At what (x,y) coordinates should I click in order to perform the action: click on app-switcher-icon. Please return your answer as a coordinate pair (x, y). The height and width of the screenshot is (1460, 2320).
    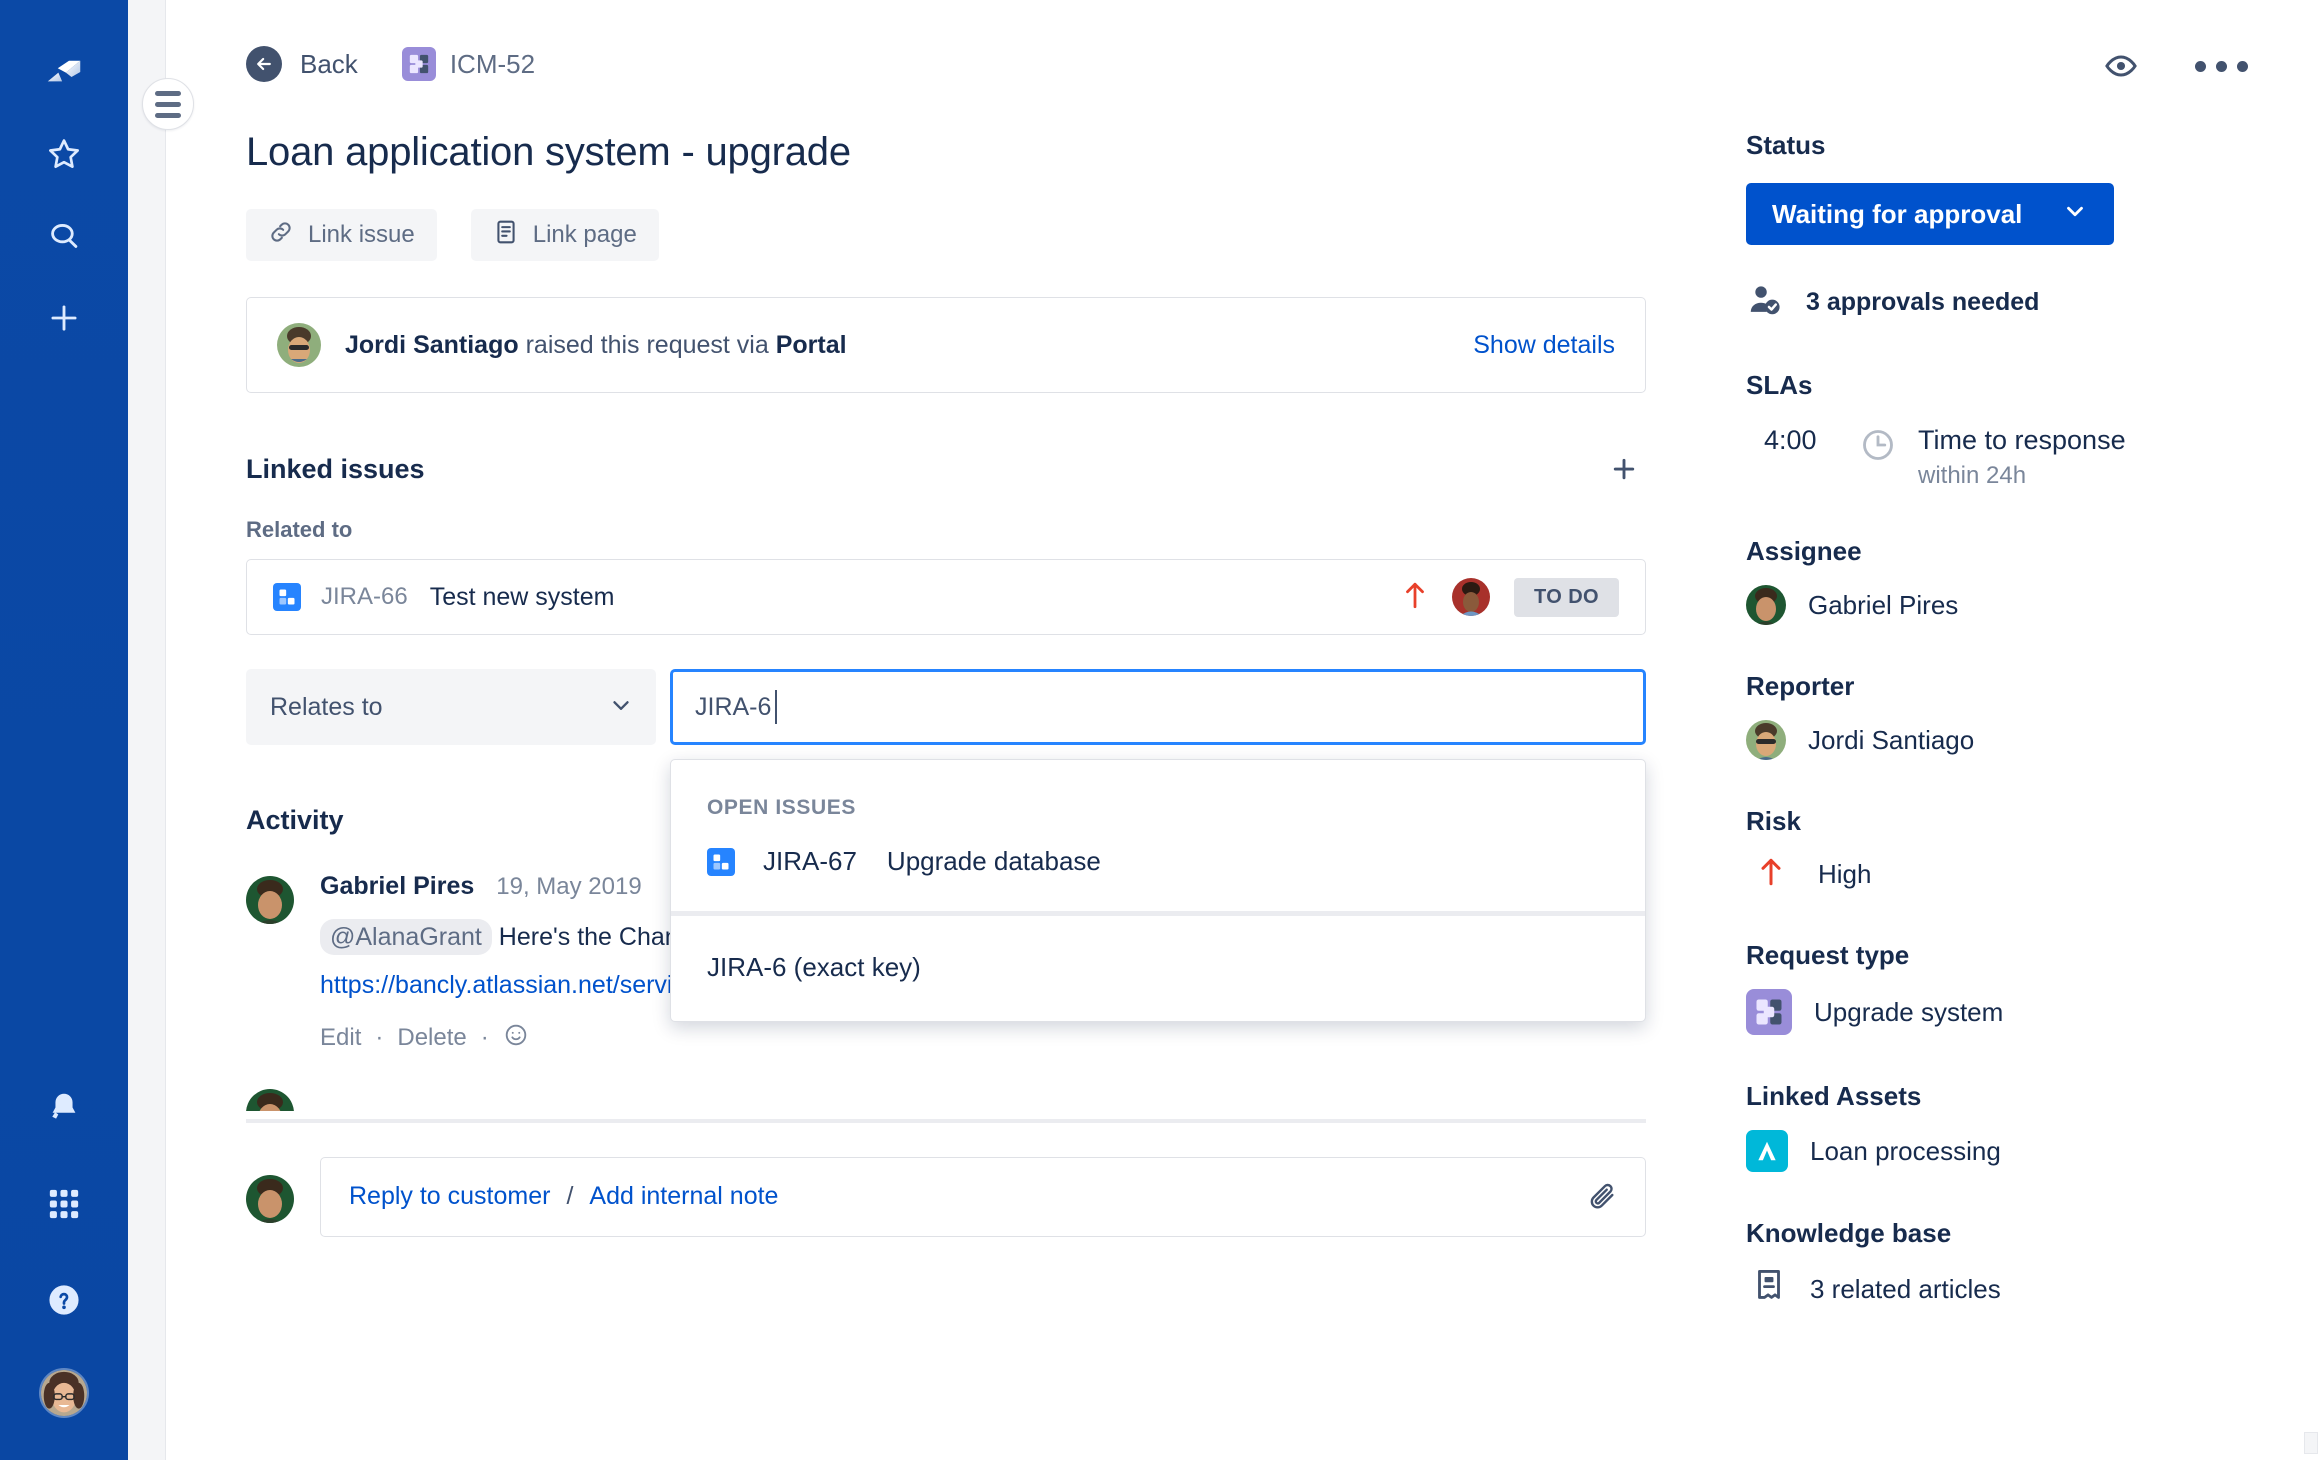
    Looking at the image, I should click on (64, 1204).